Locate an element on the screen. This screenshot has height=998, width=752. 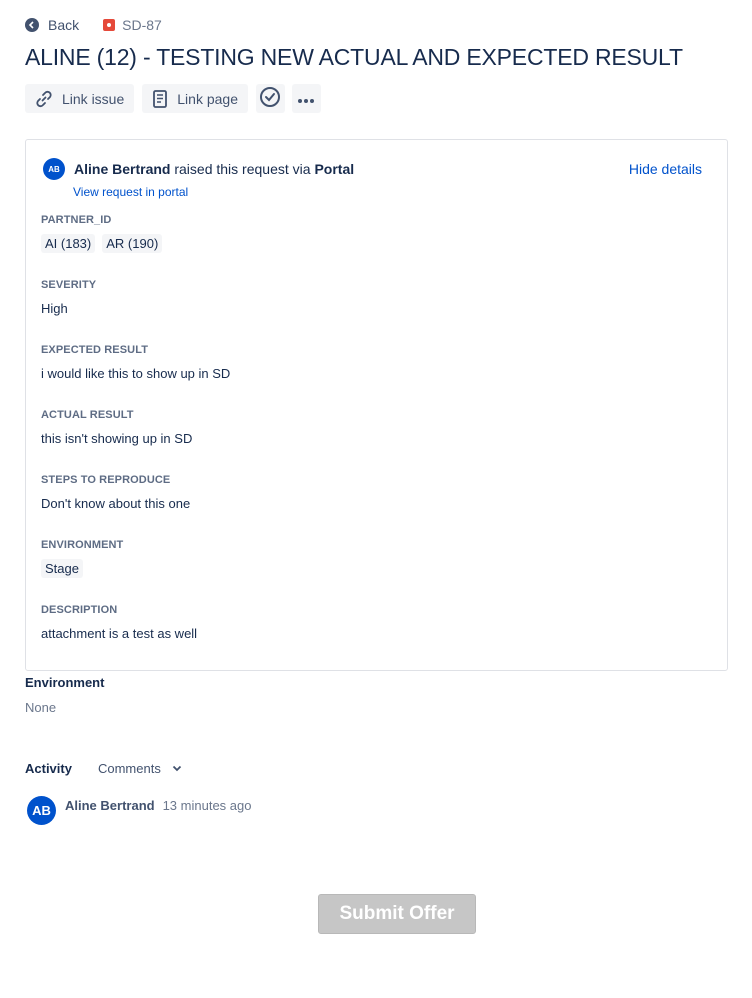
resolve-button is located at coordinates (270, 98).